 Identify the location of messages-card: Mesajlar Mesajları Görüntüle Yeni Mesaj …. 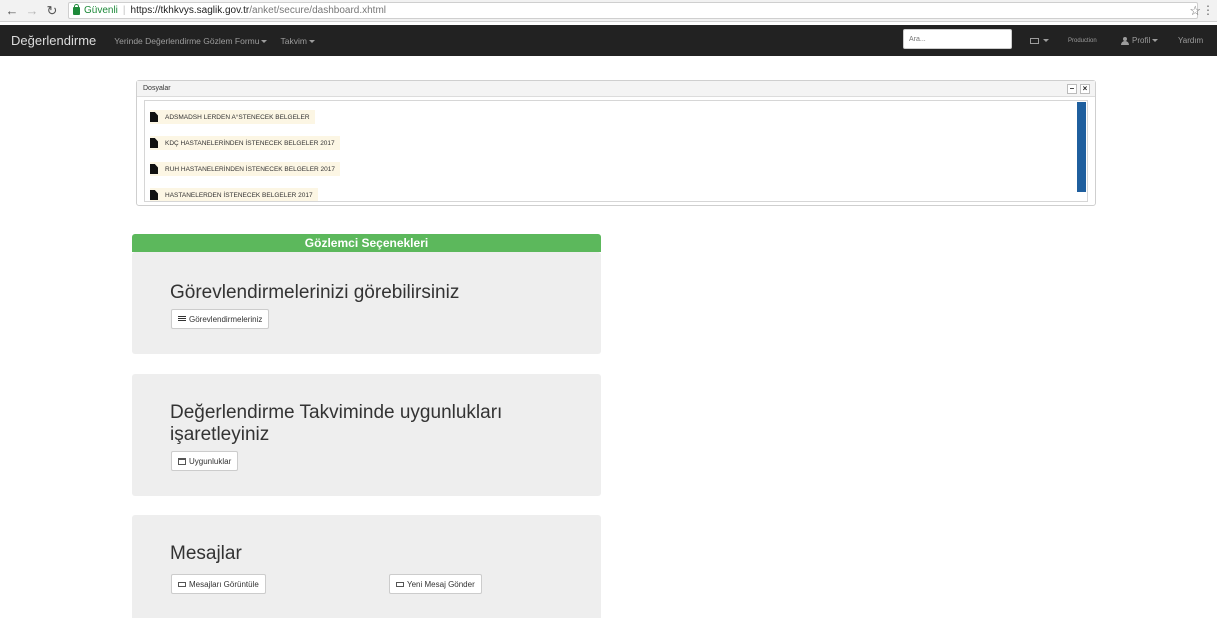
(366, 566).